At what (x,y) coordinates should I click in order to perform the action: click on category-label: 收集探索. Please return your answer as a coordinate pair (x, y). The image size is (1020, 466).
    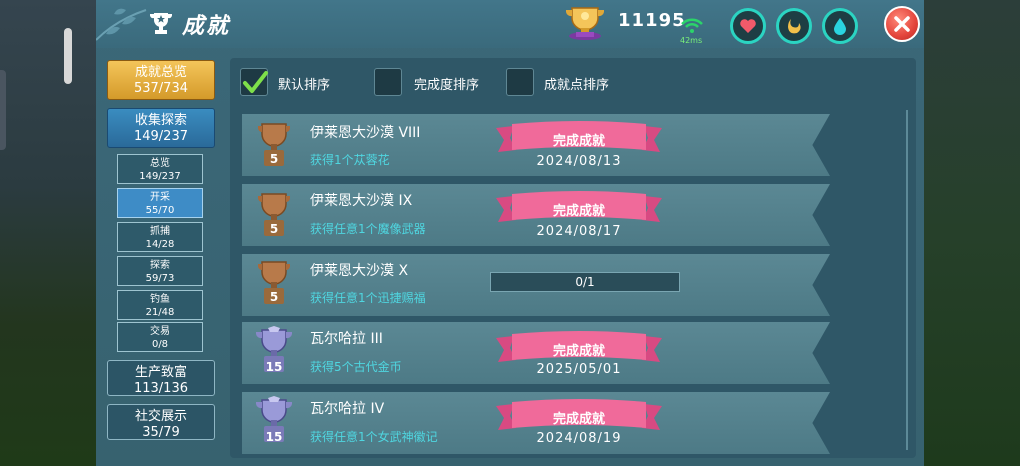
    Looking at the image, I should click on (160, 120).